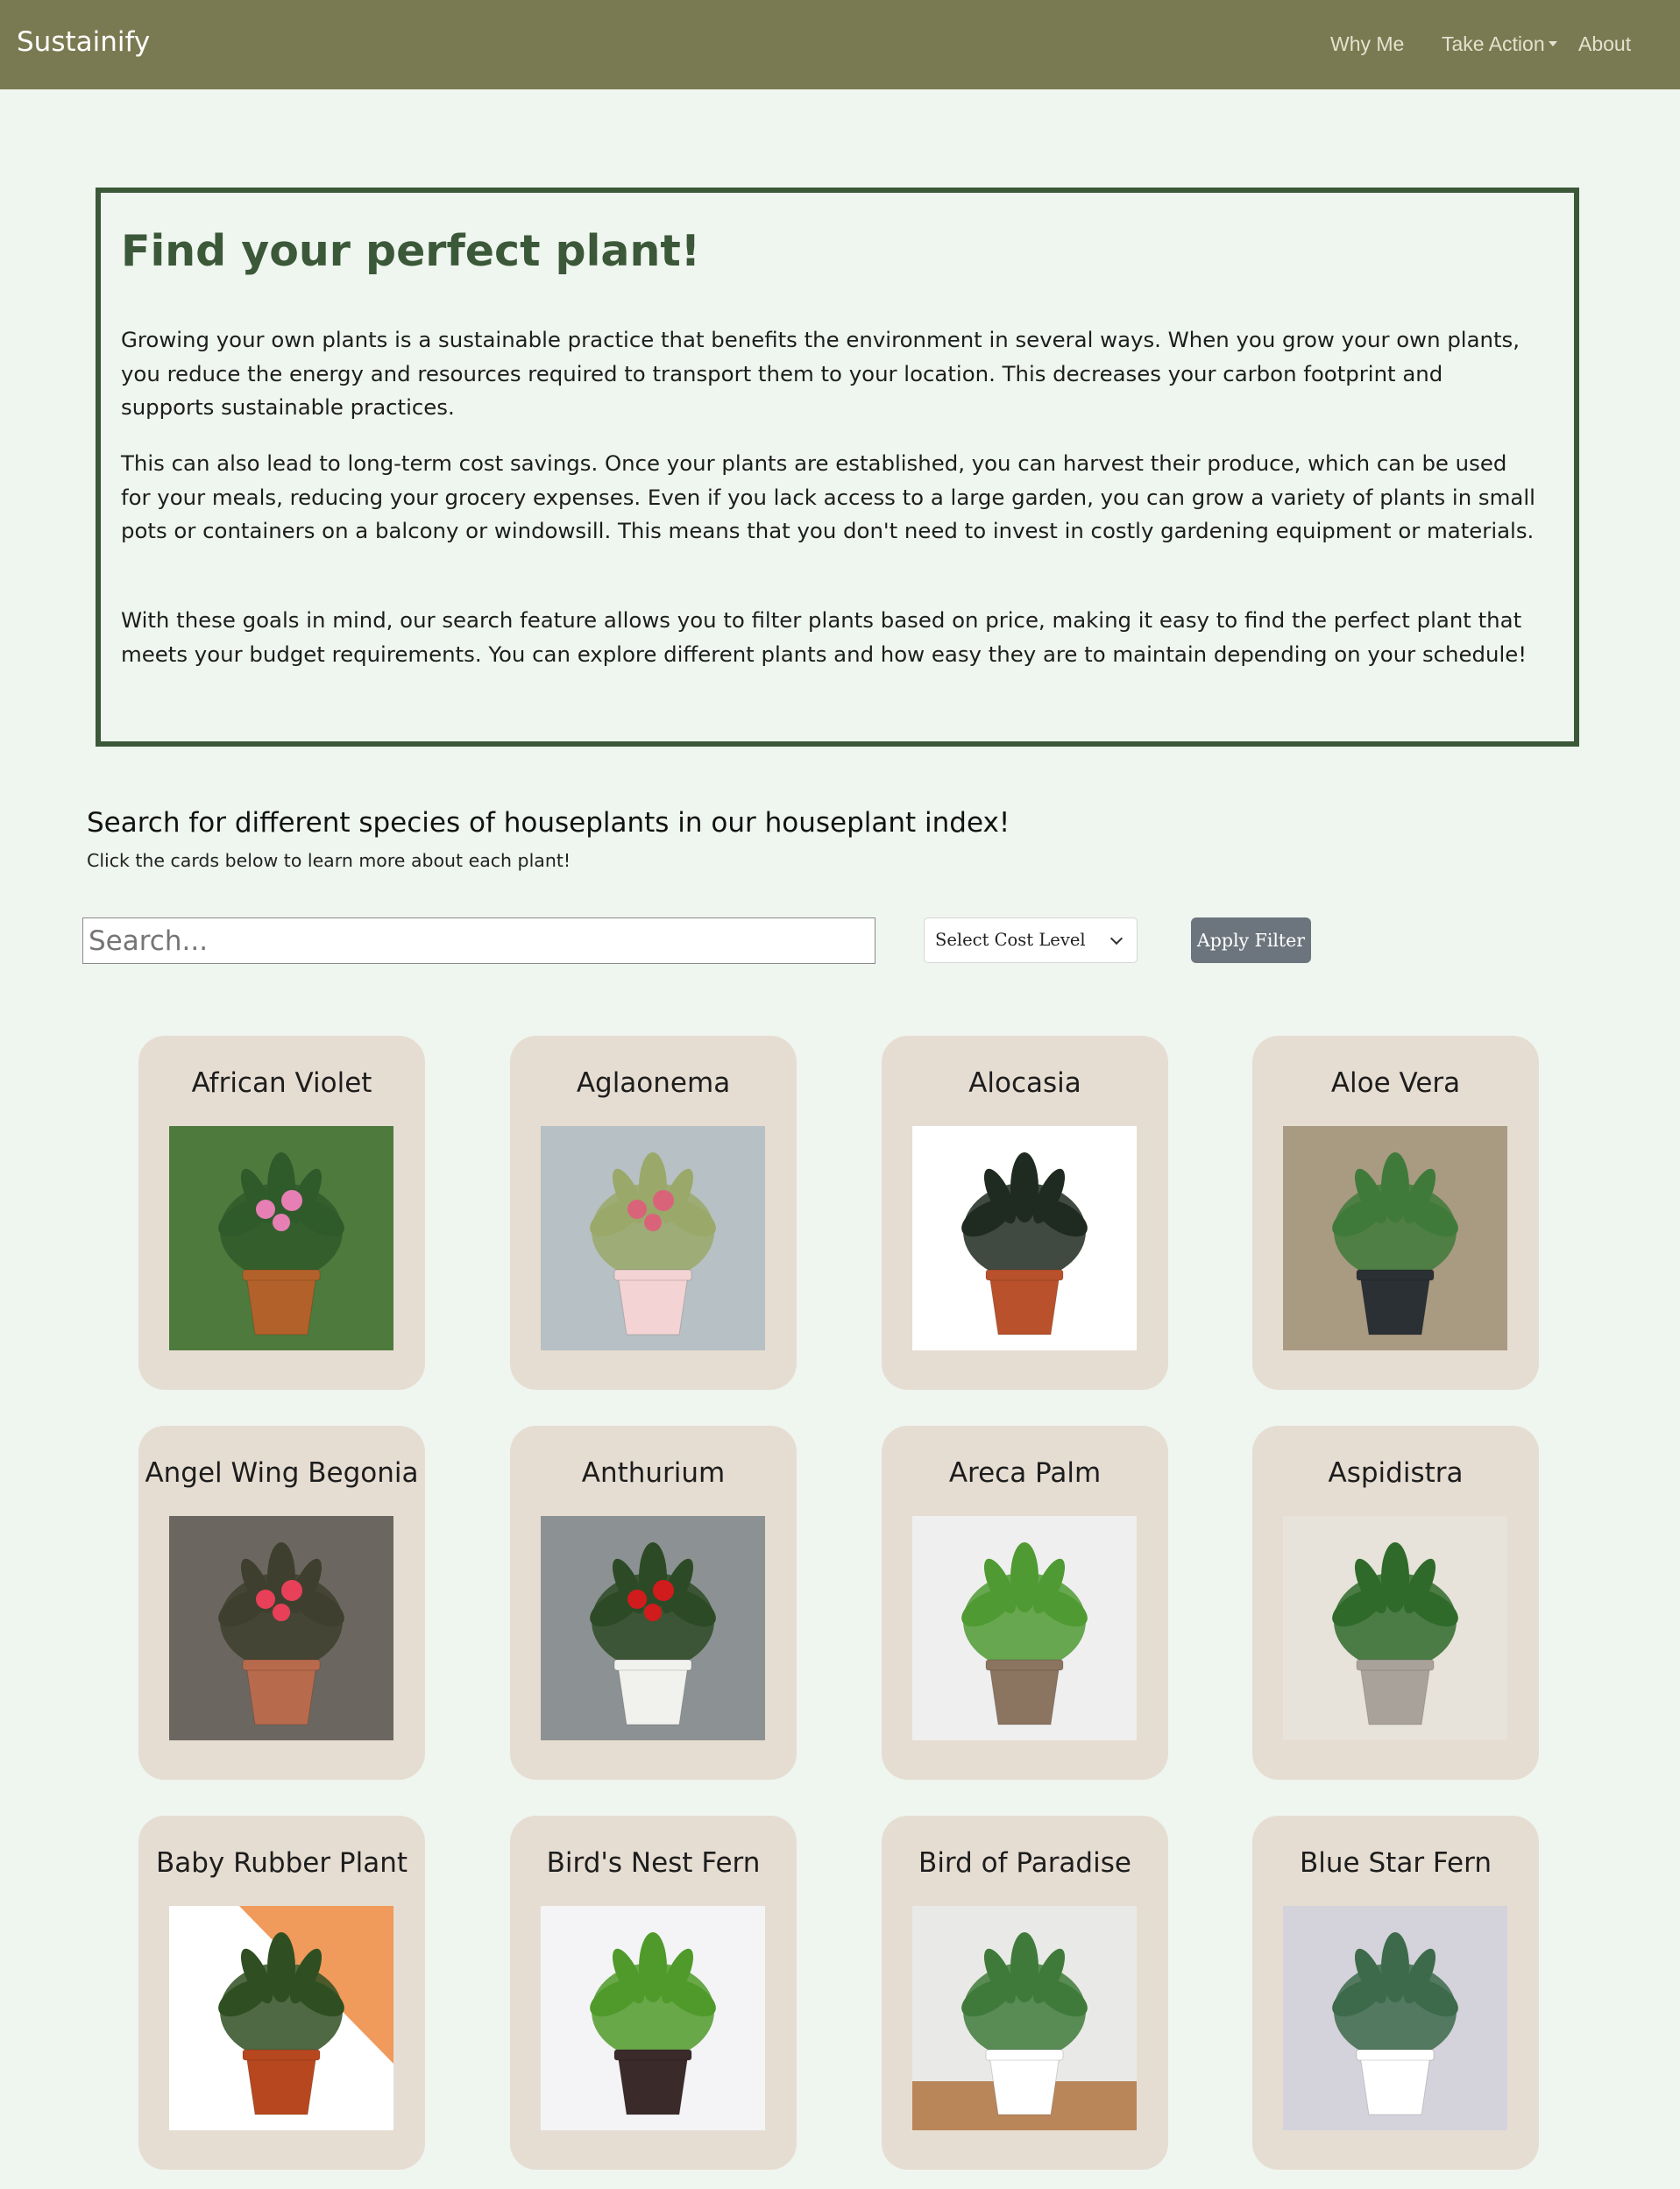 Image resolution: width=1680 pixels, height=2189 pixels. I want to click on plant-card: Aspidistra, so click(1395, 1603).